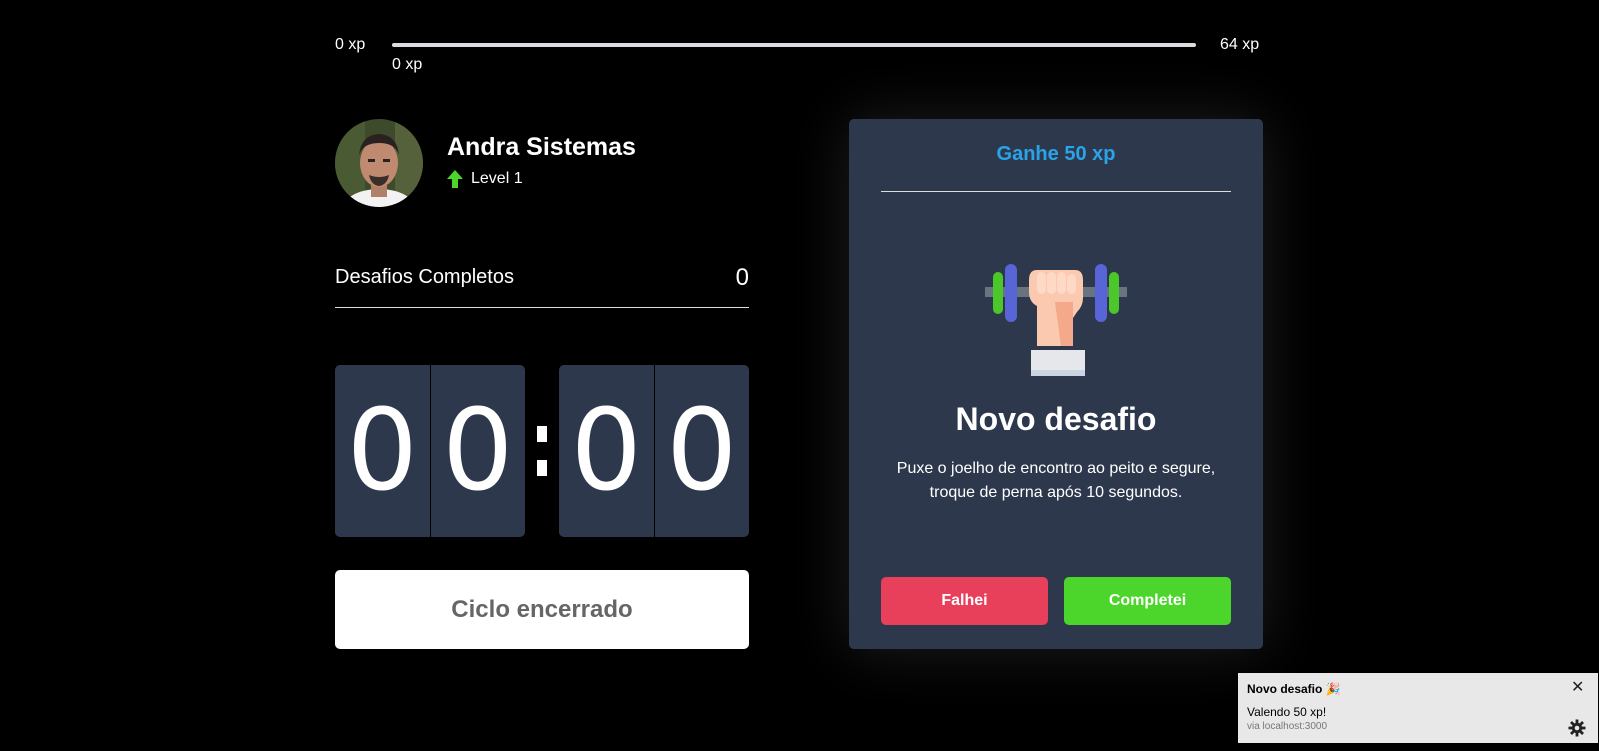 Image resolution: width=1599 pixels, height=751 pixels. What do you see at coordinates (407, 64) in the screenshot?
I see `xp-current-label: 0 xp` at bounding box center [407, 64].